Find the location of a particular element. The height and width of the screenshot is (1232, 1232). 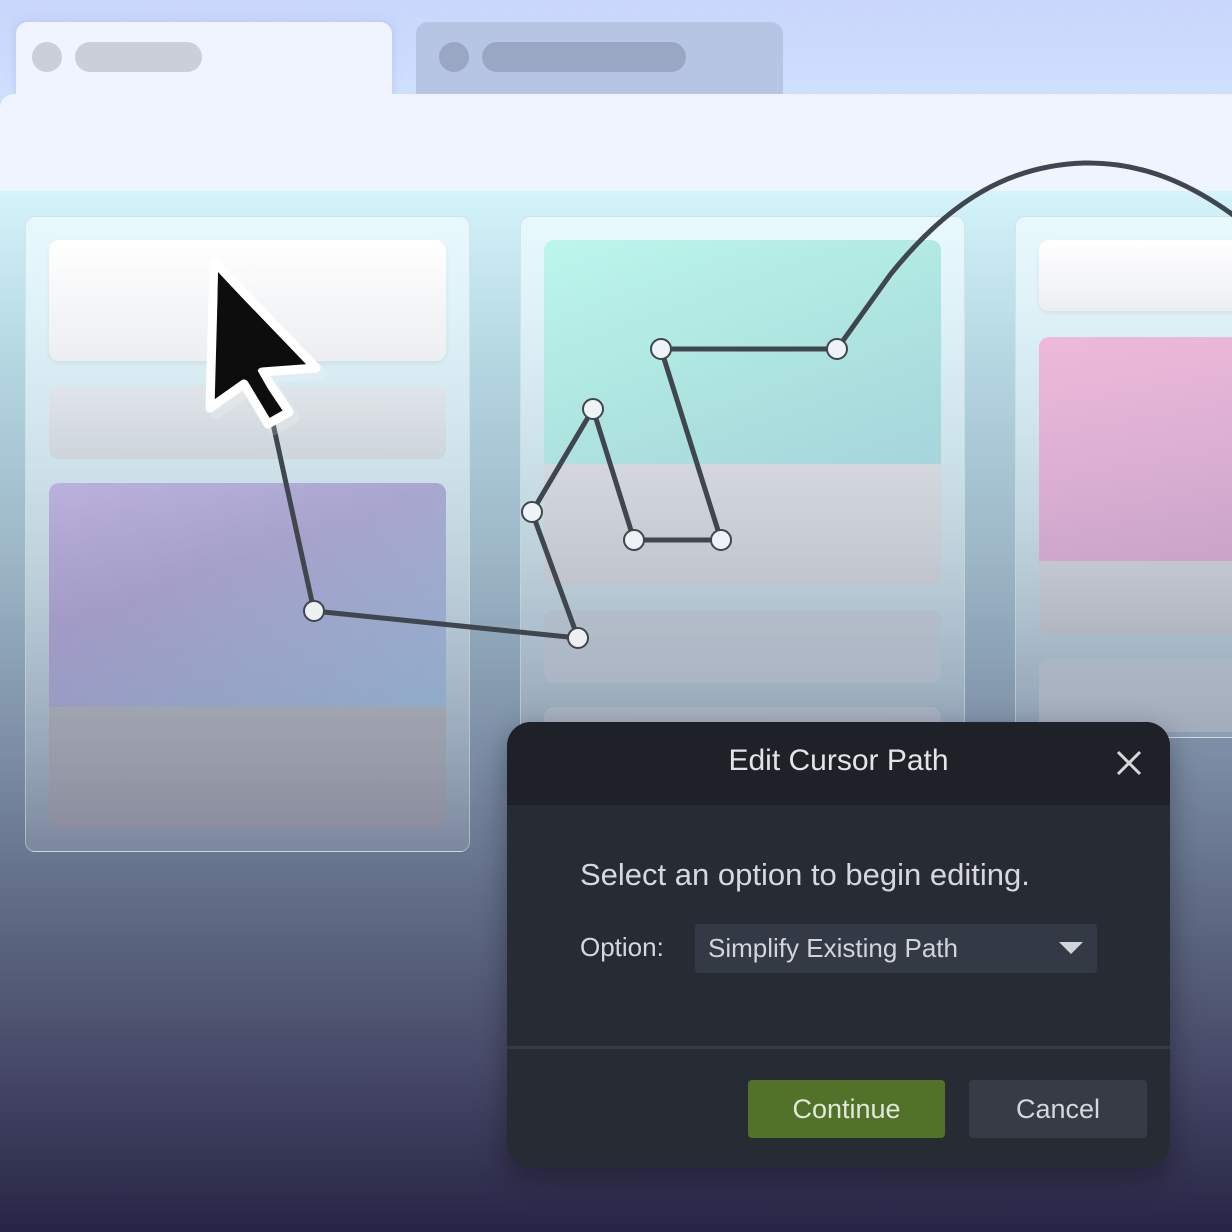

card-image-pink is located at coordinates (1135, 449).